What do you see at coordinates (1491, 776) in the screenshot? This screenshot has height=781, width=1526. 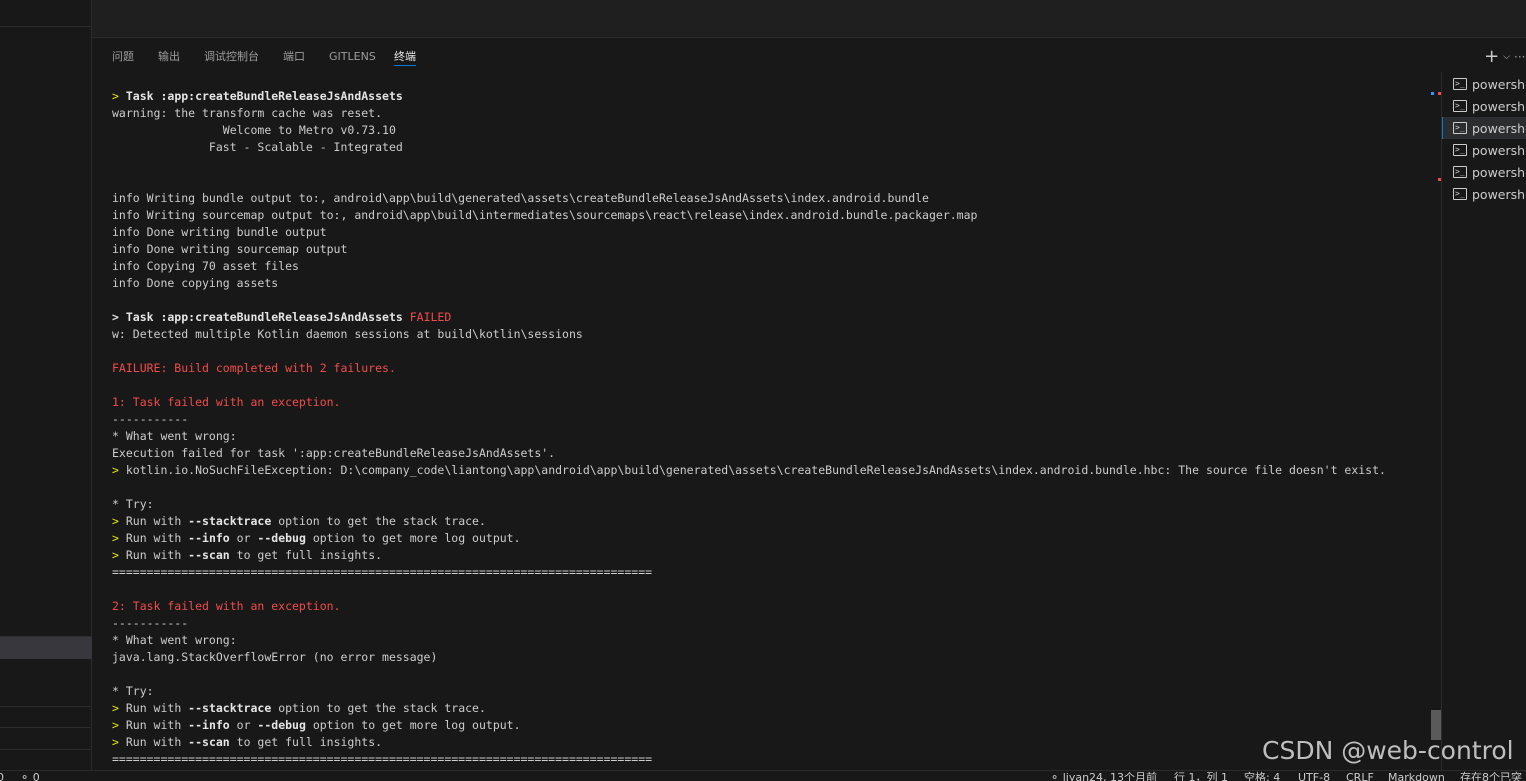 I see `status-conflicts: 存在8个已突` at bounding box center [1491, 776].